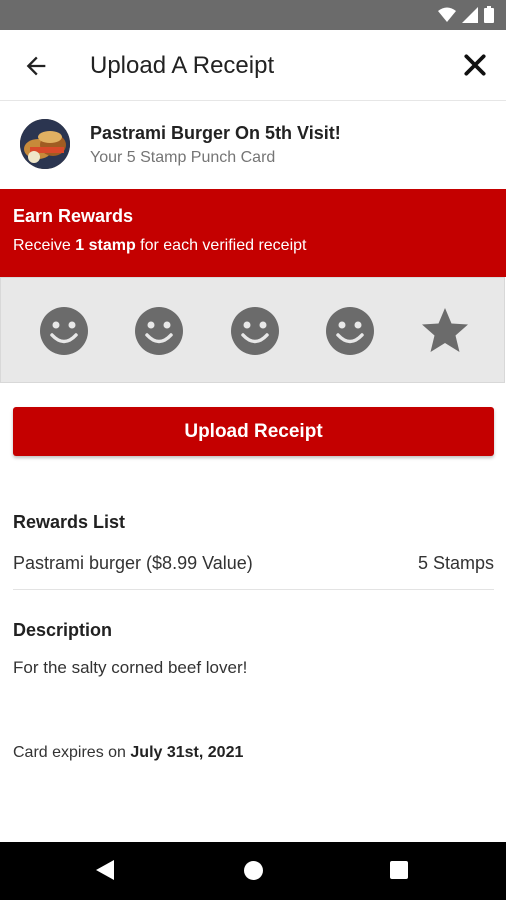 The image size is (506, 900). I want to click on back-arrow-icon, so click(36, 66).